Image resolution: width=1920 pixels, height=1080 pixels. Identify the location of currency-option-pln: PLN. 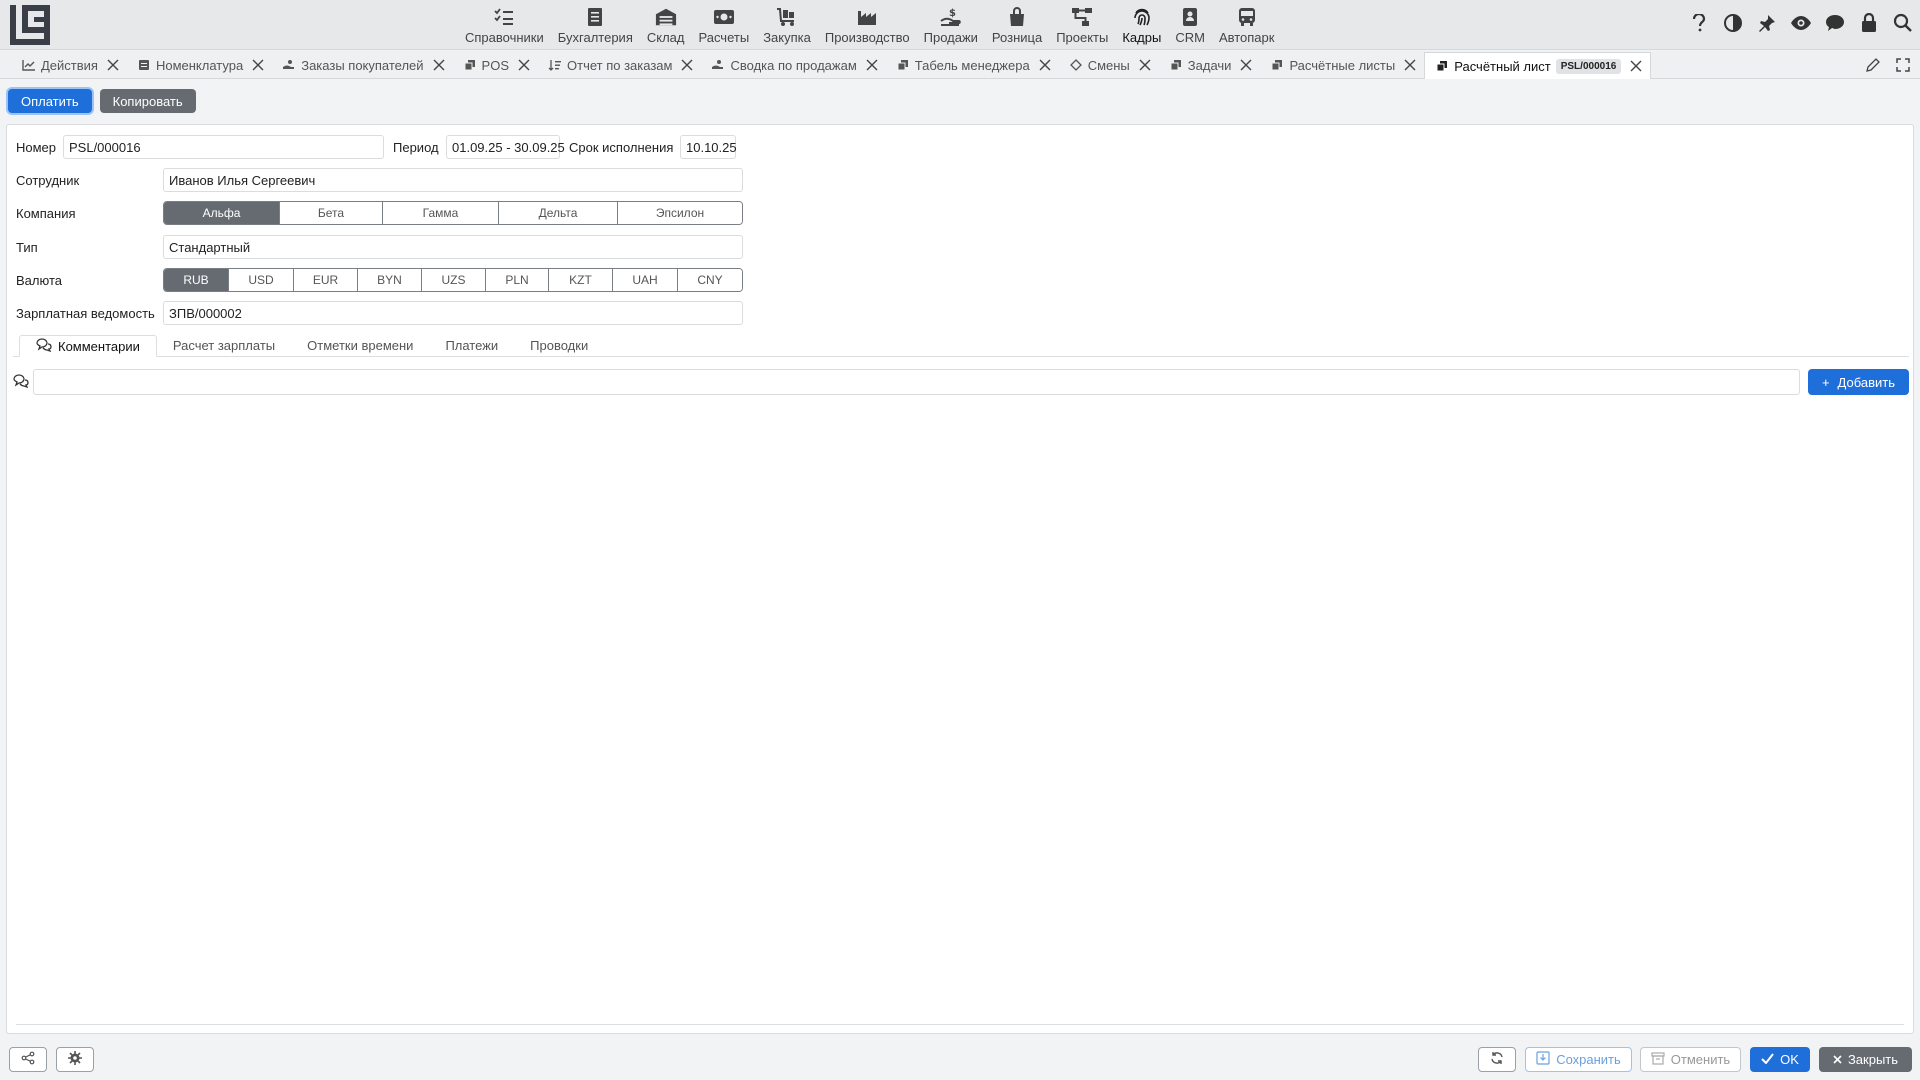
(517, 280).